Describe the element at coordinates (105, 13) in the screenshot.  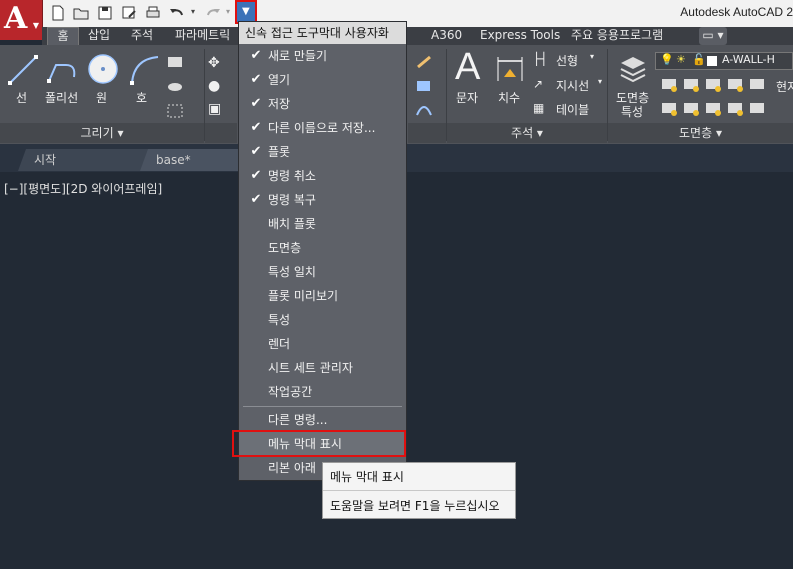
I see `save-icon` at that location.